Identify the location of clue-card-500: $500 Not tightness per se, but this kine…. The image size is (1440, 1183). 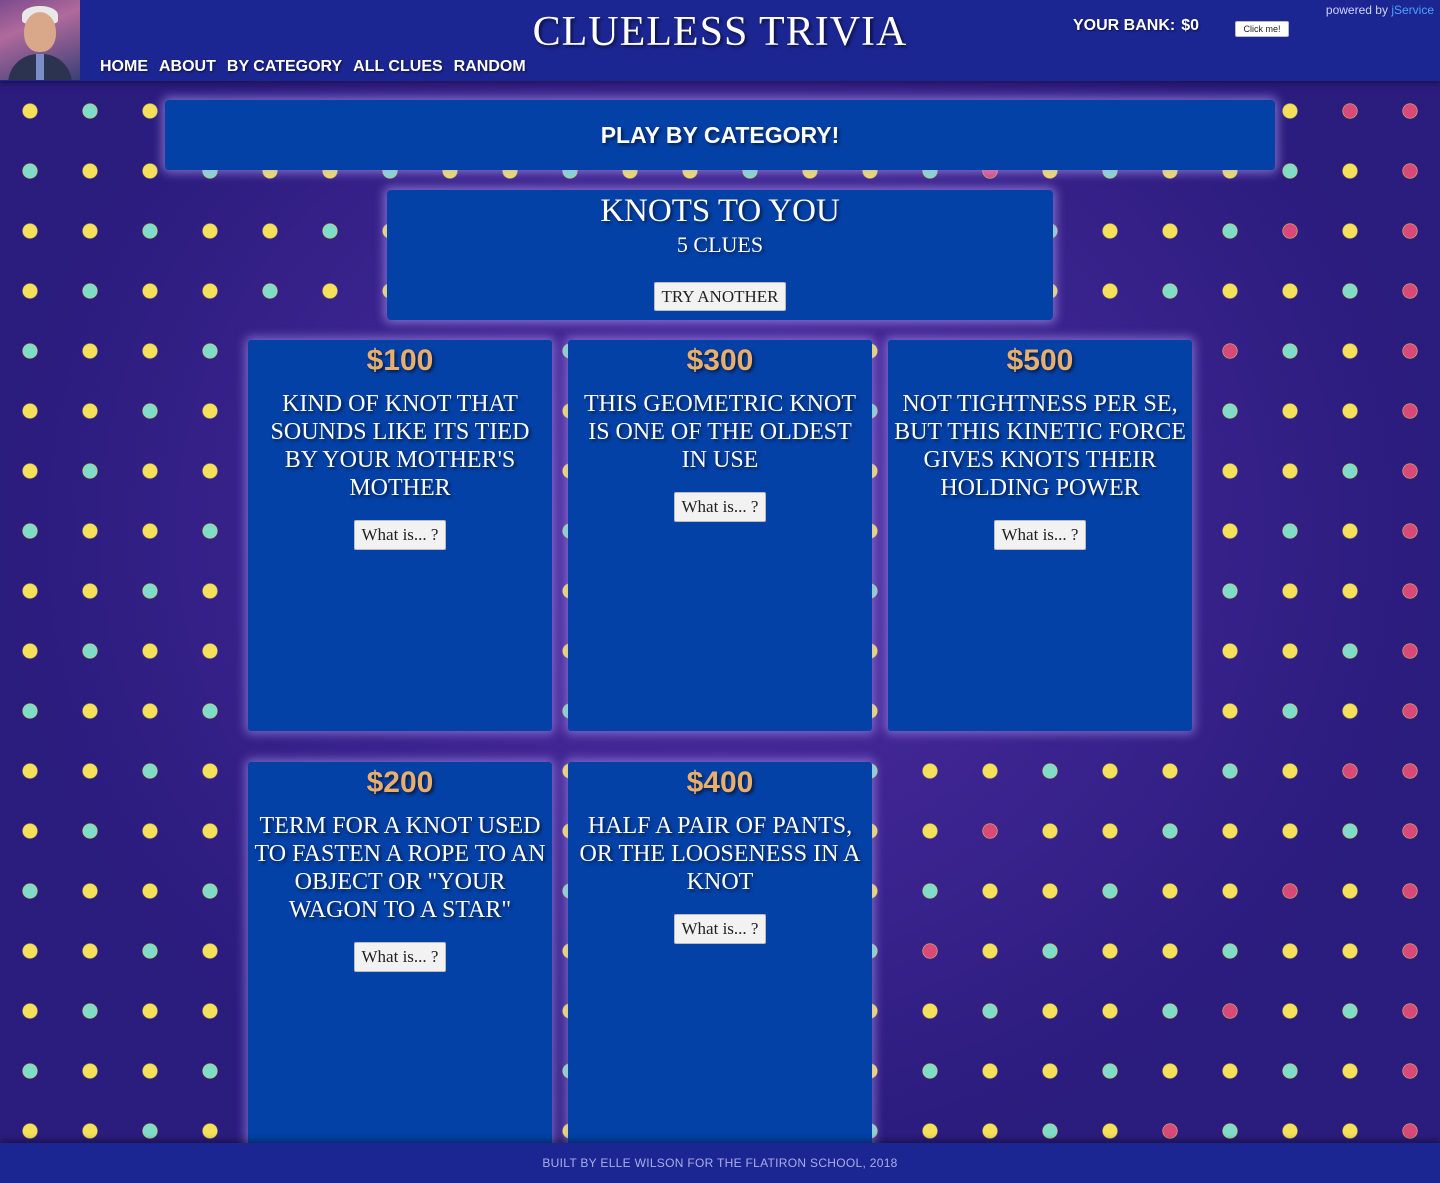
(1040, 535).